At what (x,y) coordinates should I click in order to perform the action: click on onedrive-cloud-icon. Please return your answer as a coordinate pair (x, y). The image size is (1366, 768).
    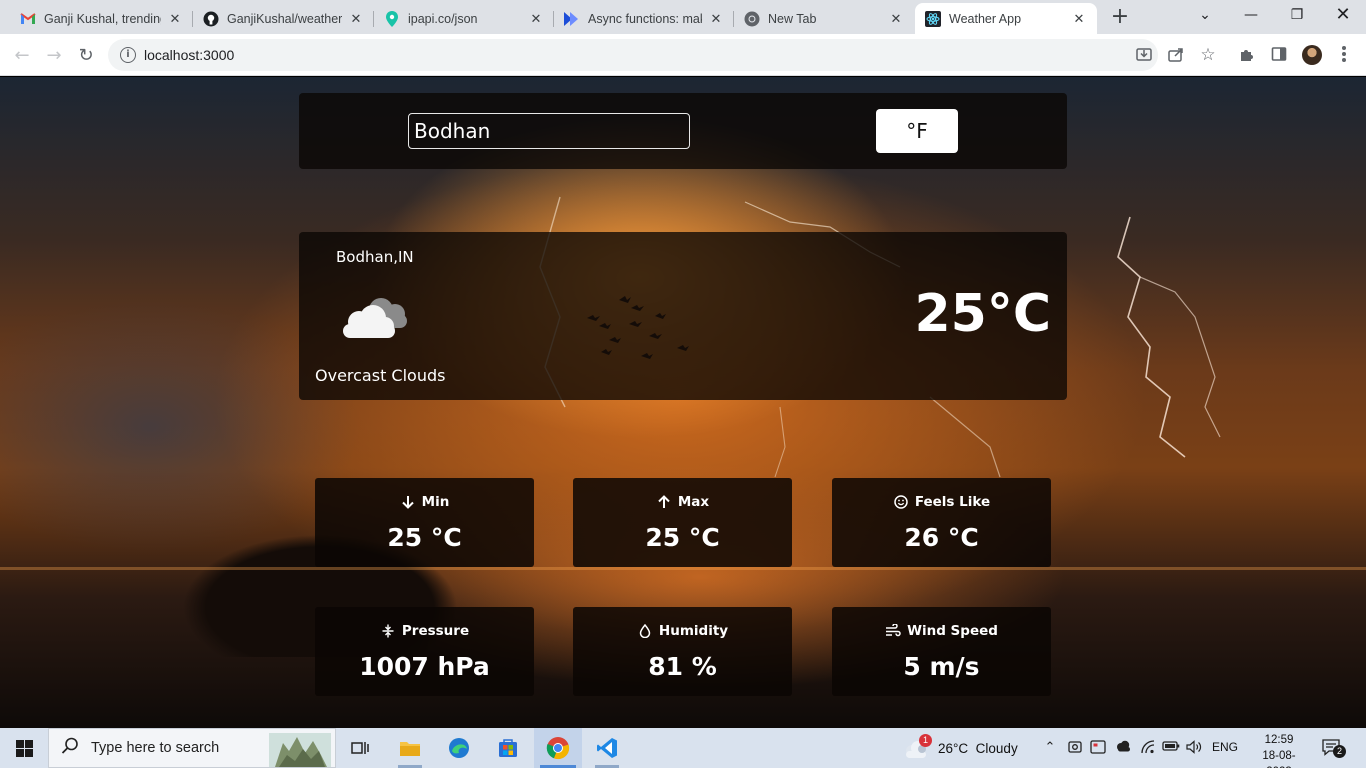
    Looking at the image, I should click on (1123, 748).